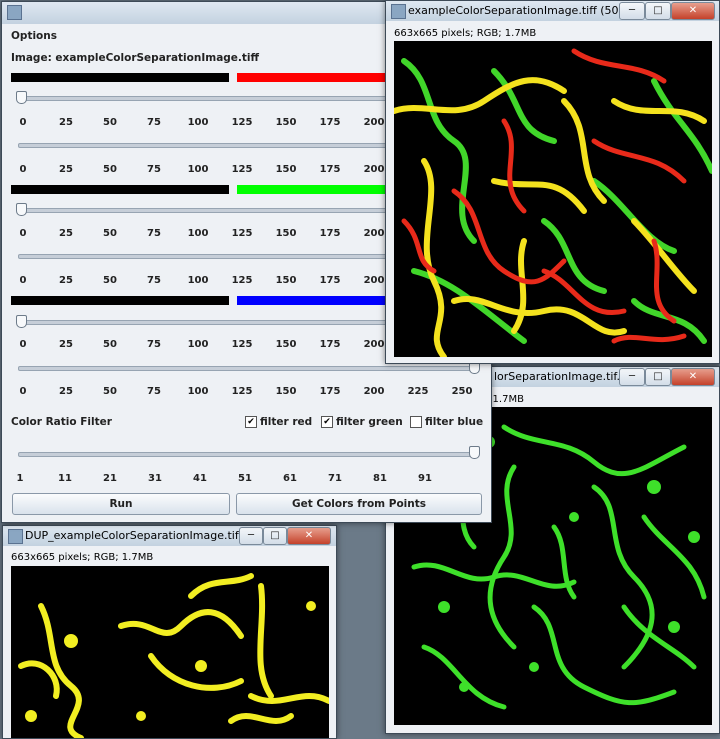 The height and width of the screenshot is (739, 720). What do you see at coordinates (418, 391) in the screenshot?
I see `tick-label: 225` at bounding box center [418, 391].